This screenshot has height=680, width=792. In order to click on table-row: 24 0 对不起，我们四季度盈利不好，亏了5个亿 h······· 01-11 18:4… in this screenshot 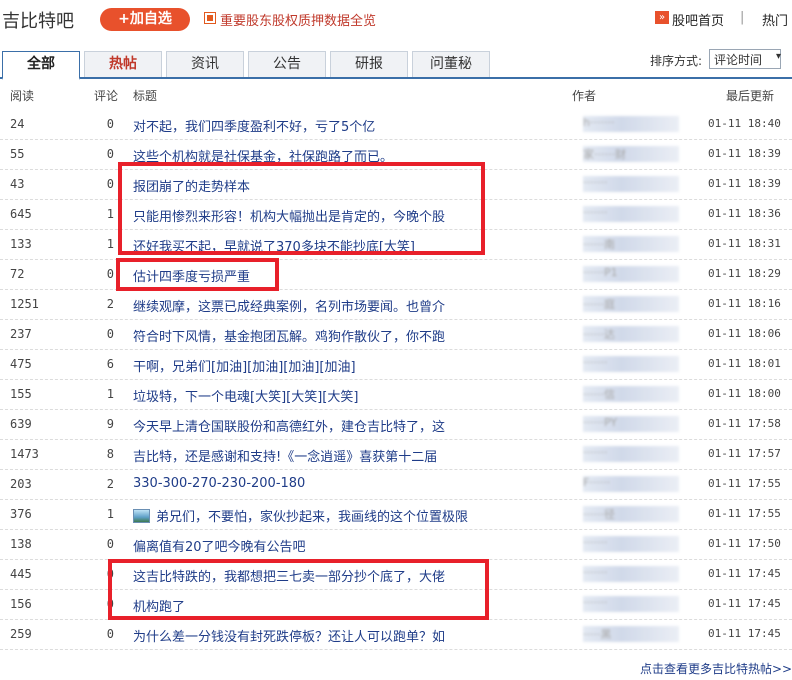, I will do `click(396, 124)`.